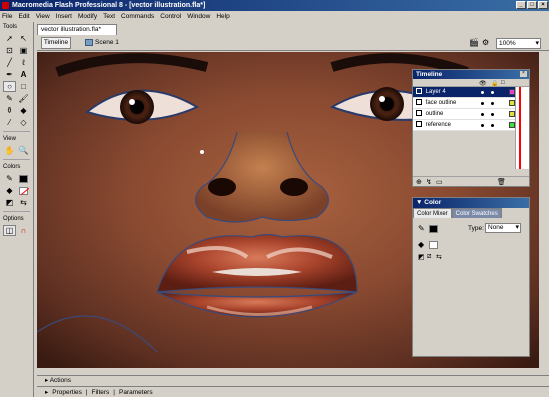  I want to click on oval-tool-icon: ○, so click(9, 86).